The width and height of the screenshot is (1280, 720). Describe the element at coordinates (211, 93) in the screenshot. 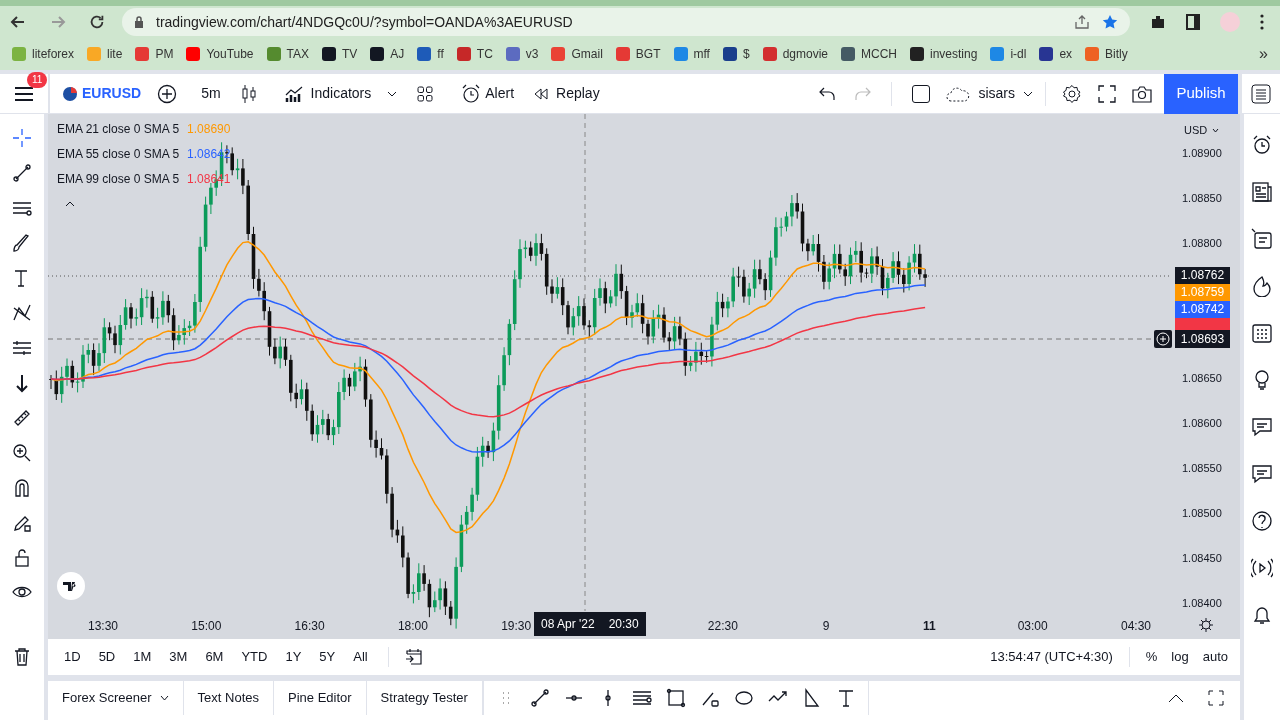

I see `interval-button: 5m` at that location.